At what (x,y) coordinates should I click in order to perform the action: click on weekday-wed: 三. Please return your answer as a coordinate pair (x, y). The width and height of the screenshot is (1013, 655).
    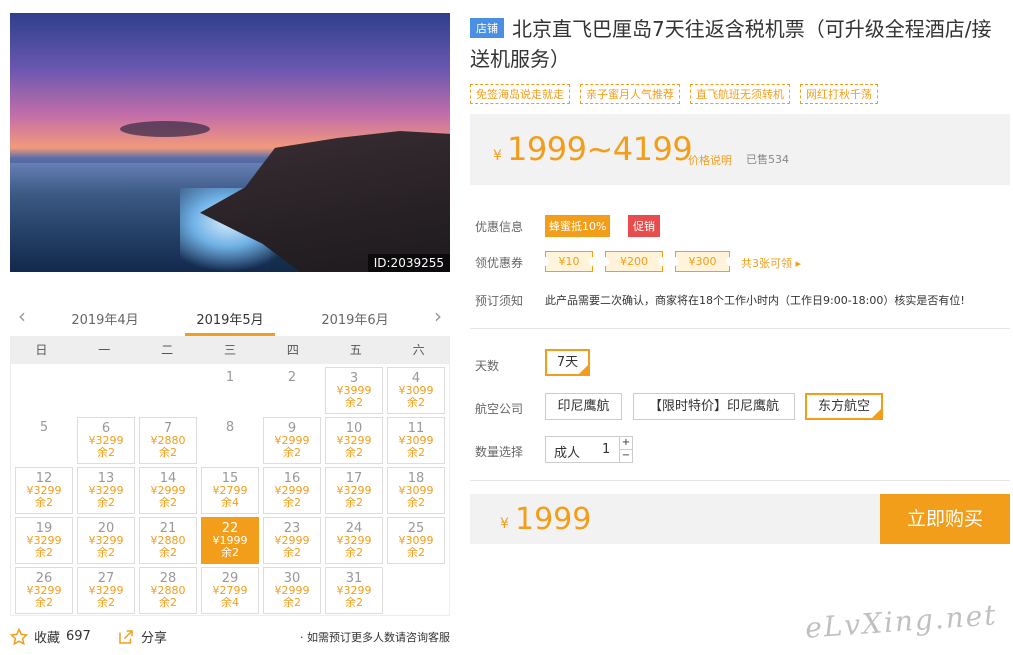
    Looking at the image, I should click on (230, 350).